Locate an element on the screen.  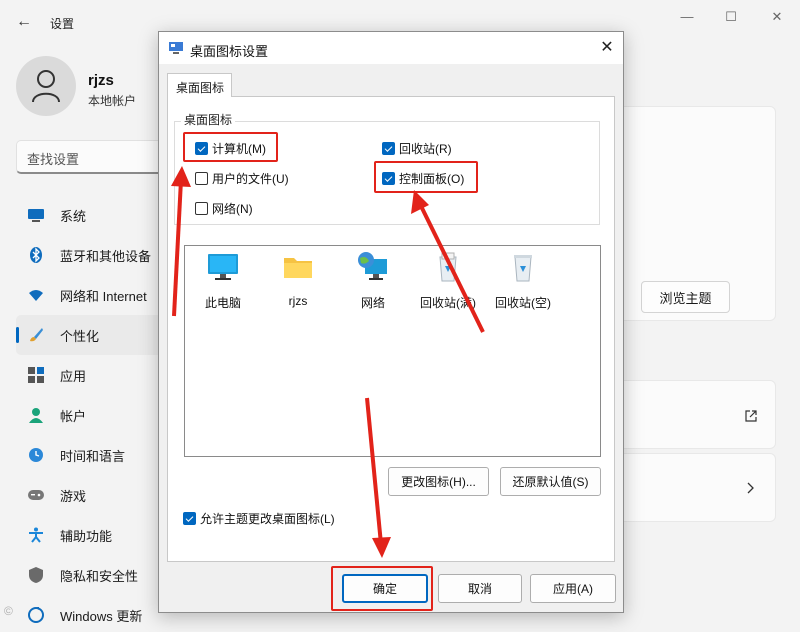
sidebar-nav: 系统 蓝牙和其他设备 网络和 Internet 个性化 应用 帐户 时间和语言 is located at coordinates (96, 413).